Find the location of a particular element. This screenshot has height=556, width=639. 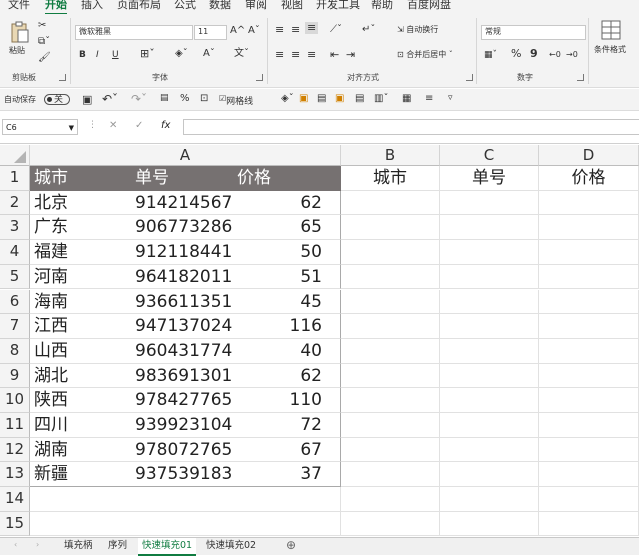

sheet-tab-series: 序列 is located at coordinates (117, 546).